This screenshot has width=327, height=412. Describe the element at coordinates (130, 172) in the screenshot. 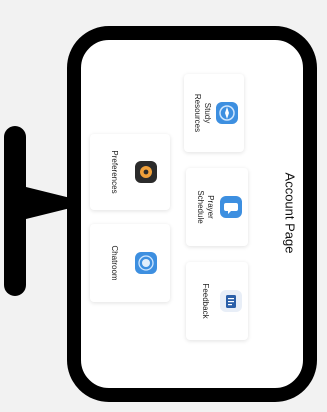

I see `card-preferences: Preferences` at that location.